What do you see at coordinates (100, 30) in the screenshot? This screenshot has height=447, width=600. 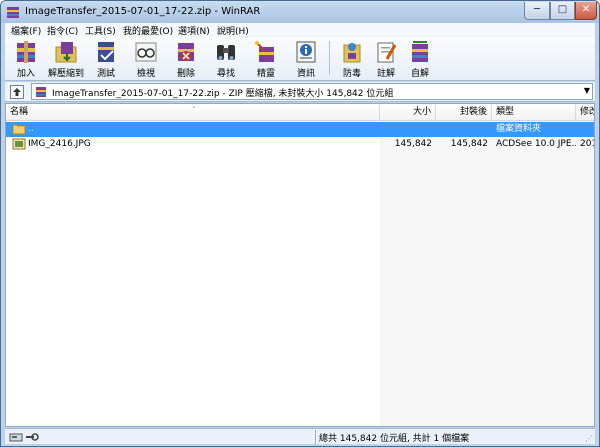 I see `menu-tools: 工具(S)` at bounding box center [100, 30].